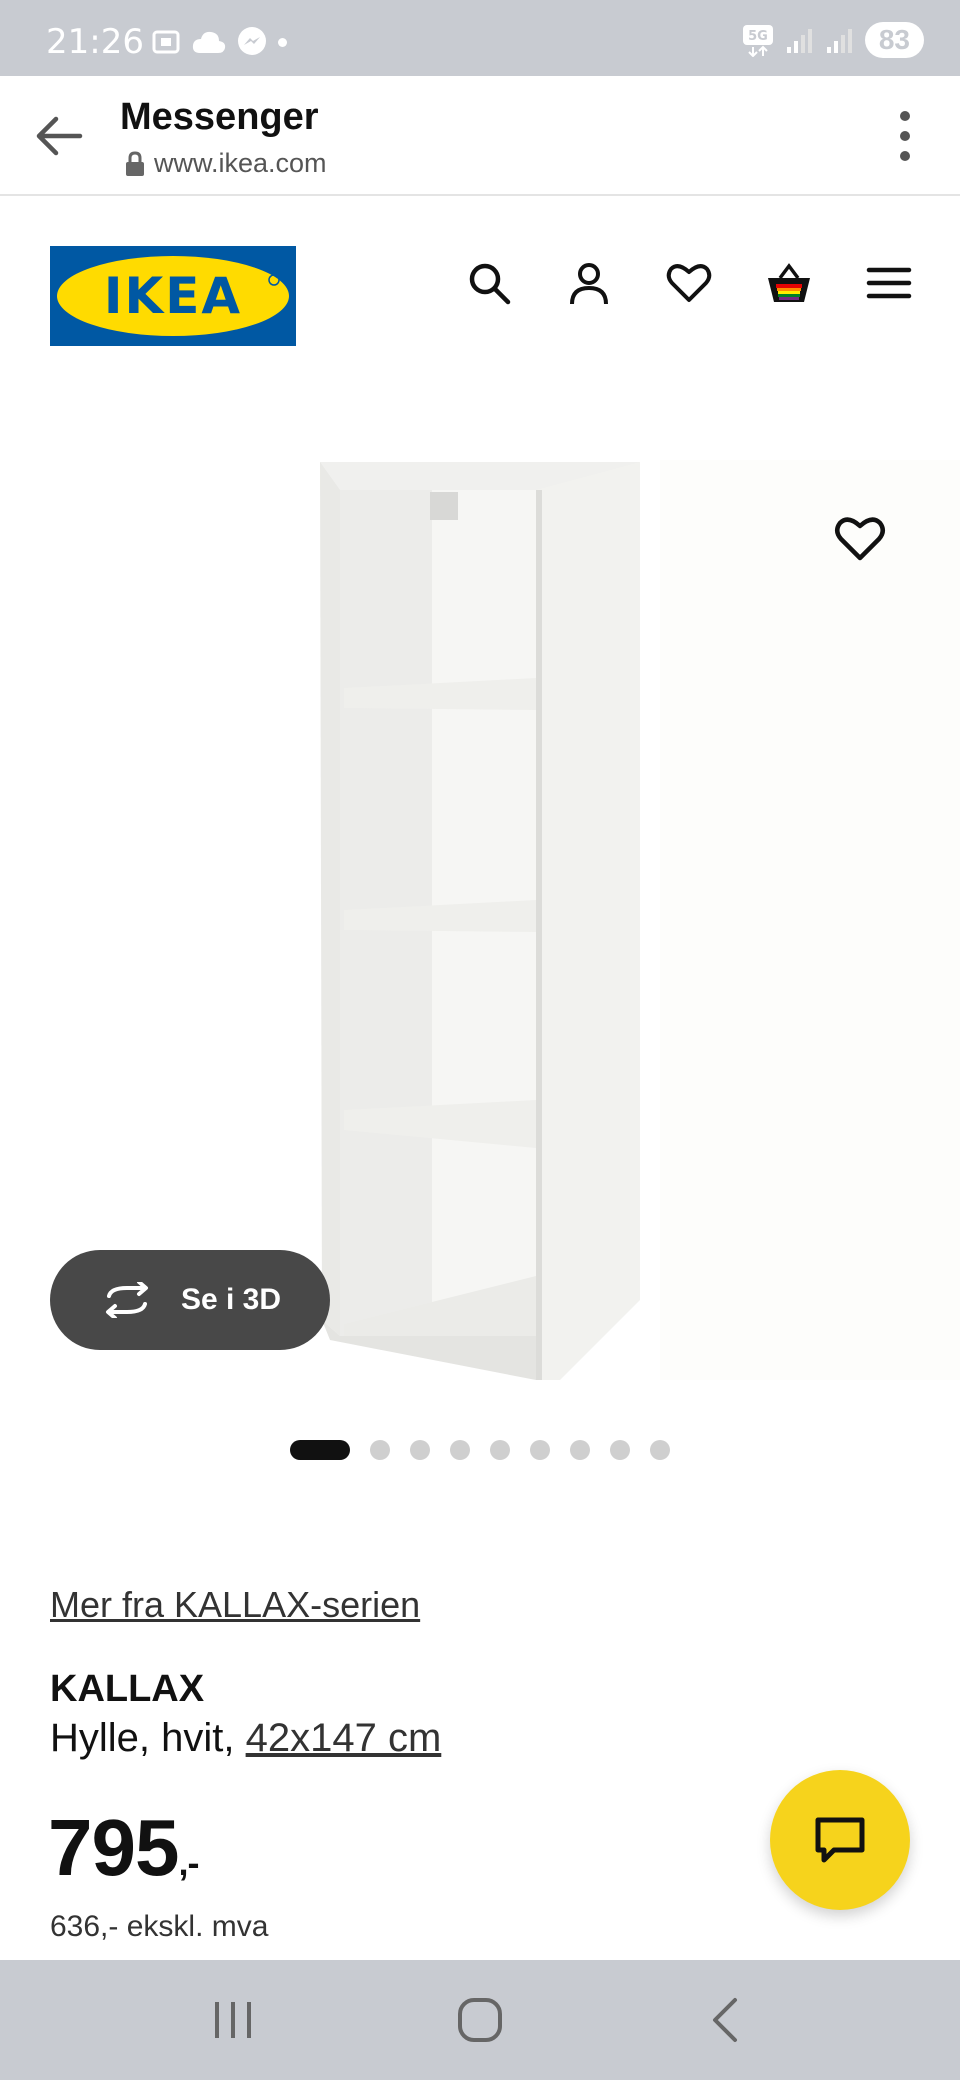  I want to click on price-suffix: ,-, so click(188, 1862).